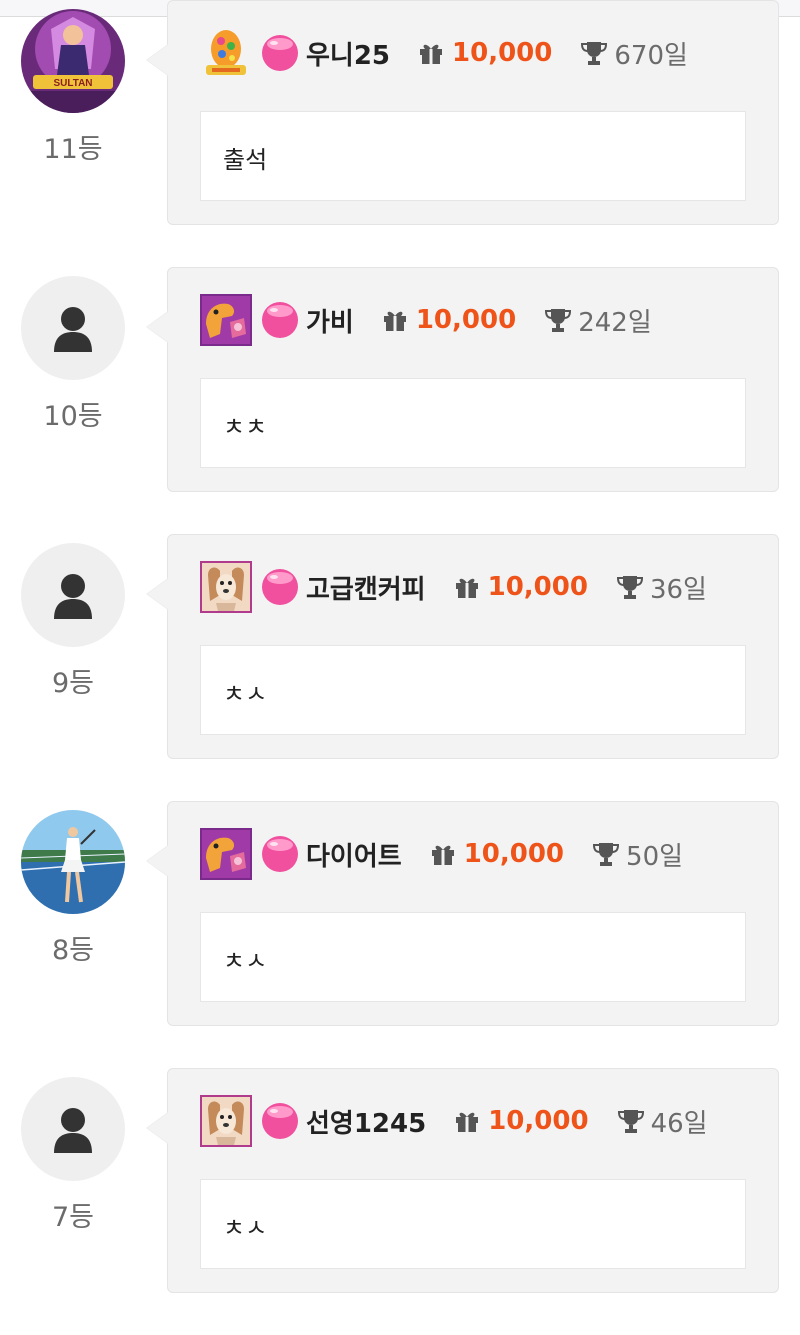 Image resolution: width=800 pixels, height=1335 pixels. Describe the element at coordinates (226, 52) in the screenshot. I see `easter-egg-badge-icon` at that location.